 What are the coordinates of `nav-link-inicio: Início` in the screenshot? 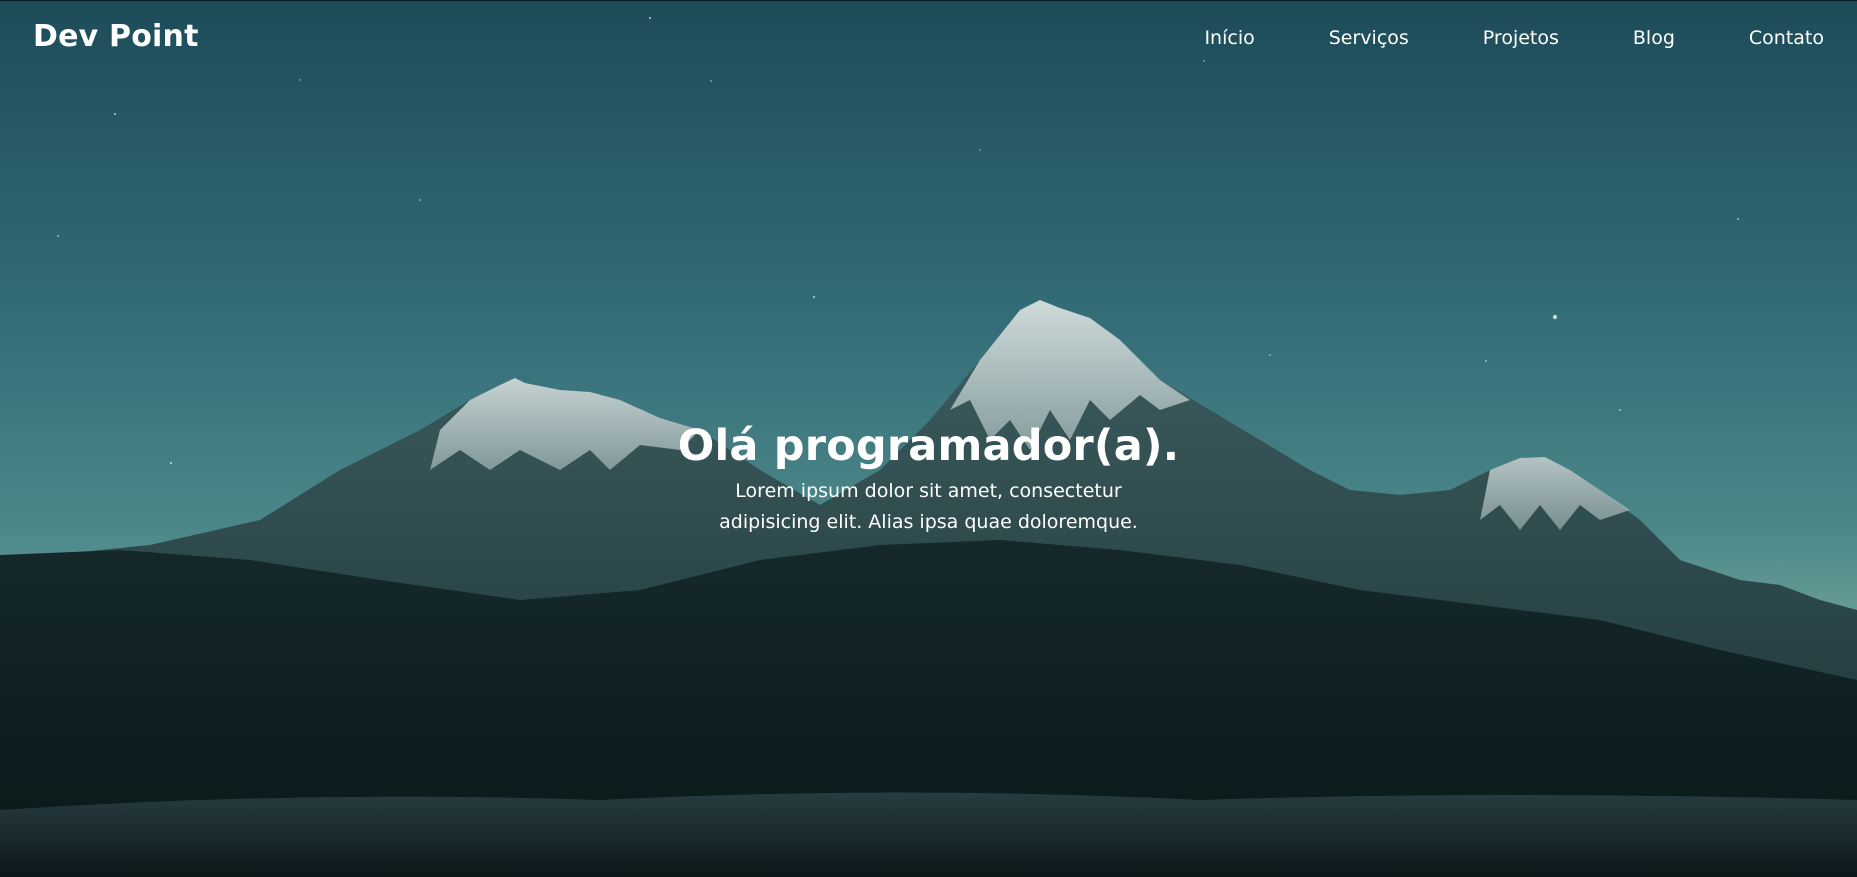 It's located at (1229, 38).